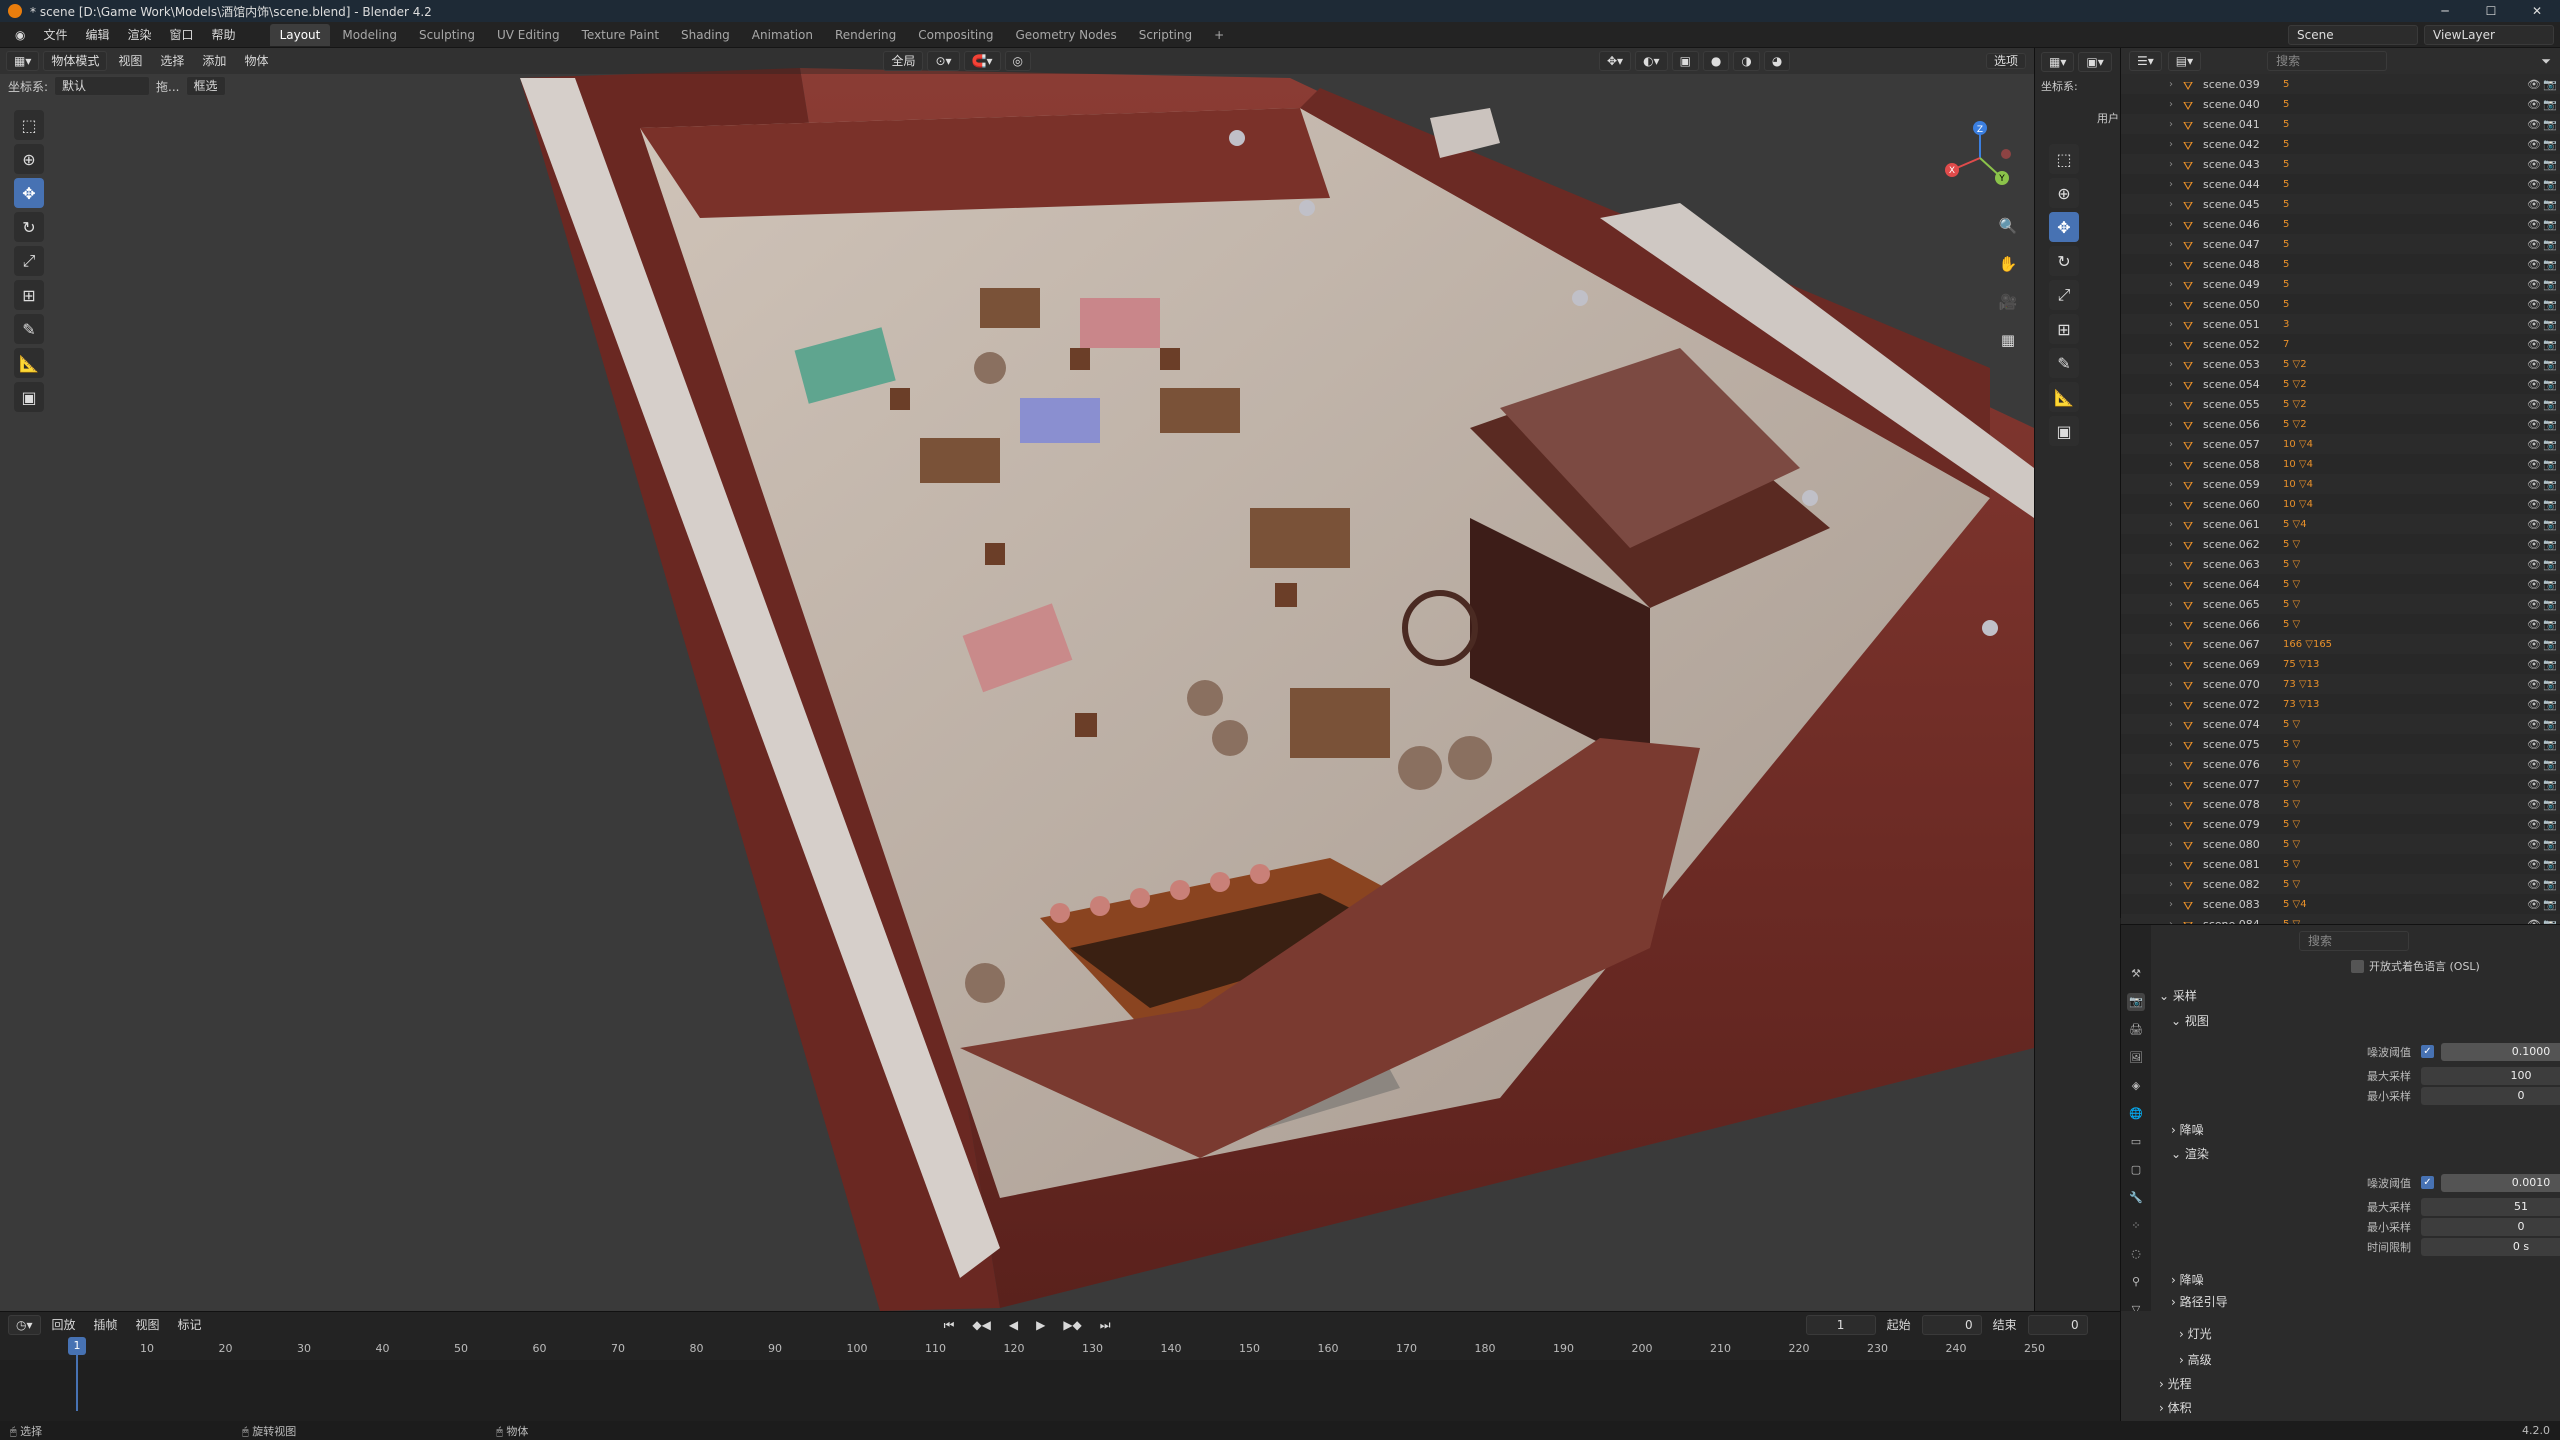 Image resolution: width=2560 pixels, height=1440 pixels. Describe the element at coordinates (2327, 61) in the screenshot. I see `outliner-search-input: 搜索` at that location.